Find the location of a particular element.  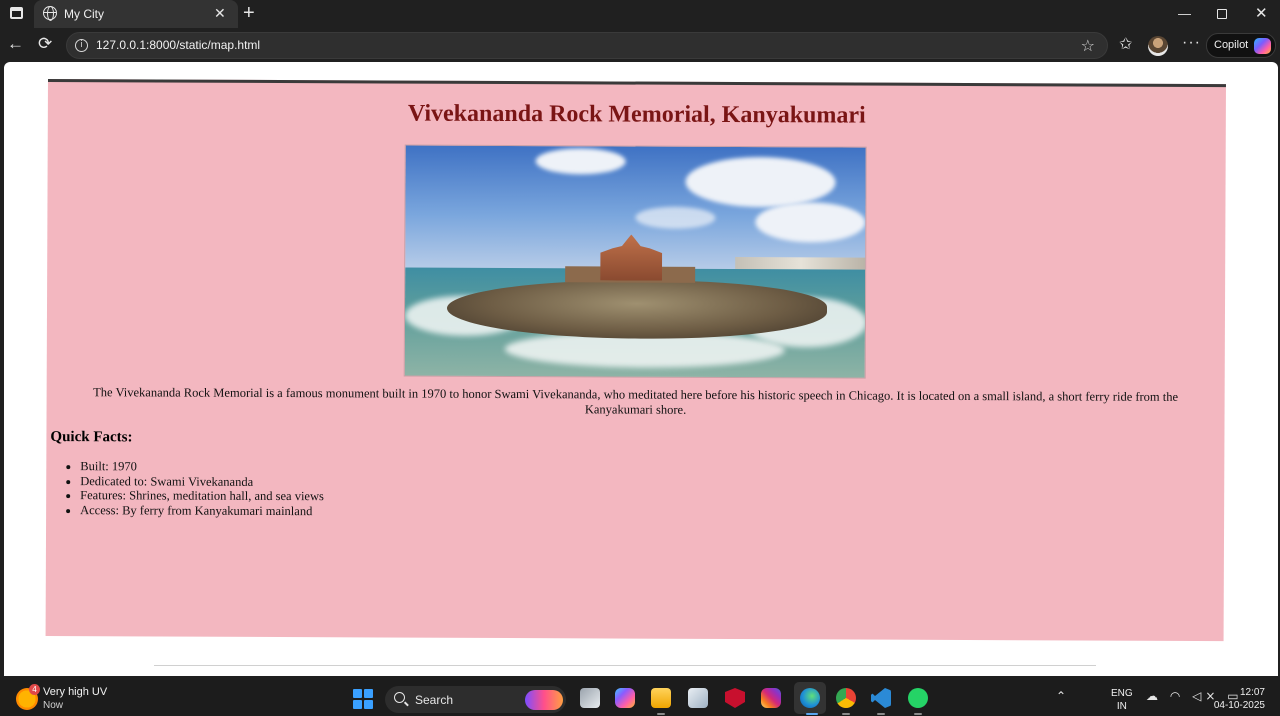

tab-strip: My City ✕ + — ✕ is located at coordinates (640, 14).